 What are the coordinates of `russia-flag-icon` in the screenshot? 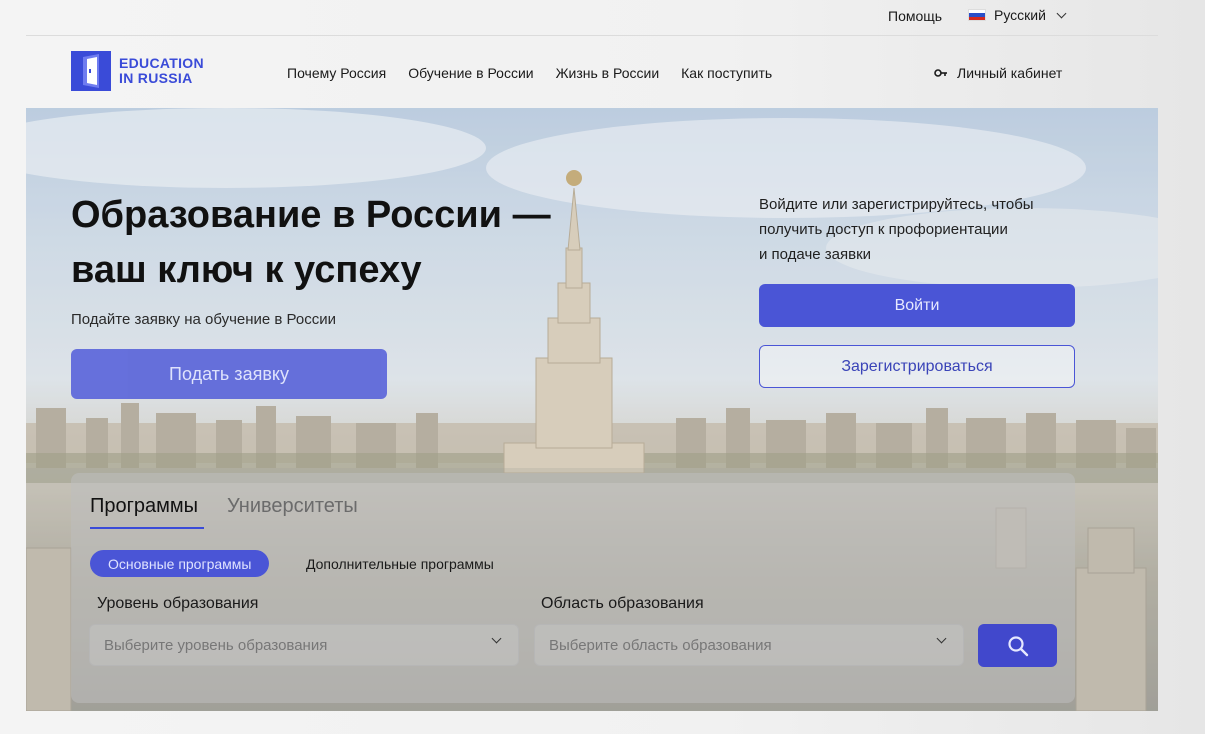 It's located at (977, 15).